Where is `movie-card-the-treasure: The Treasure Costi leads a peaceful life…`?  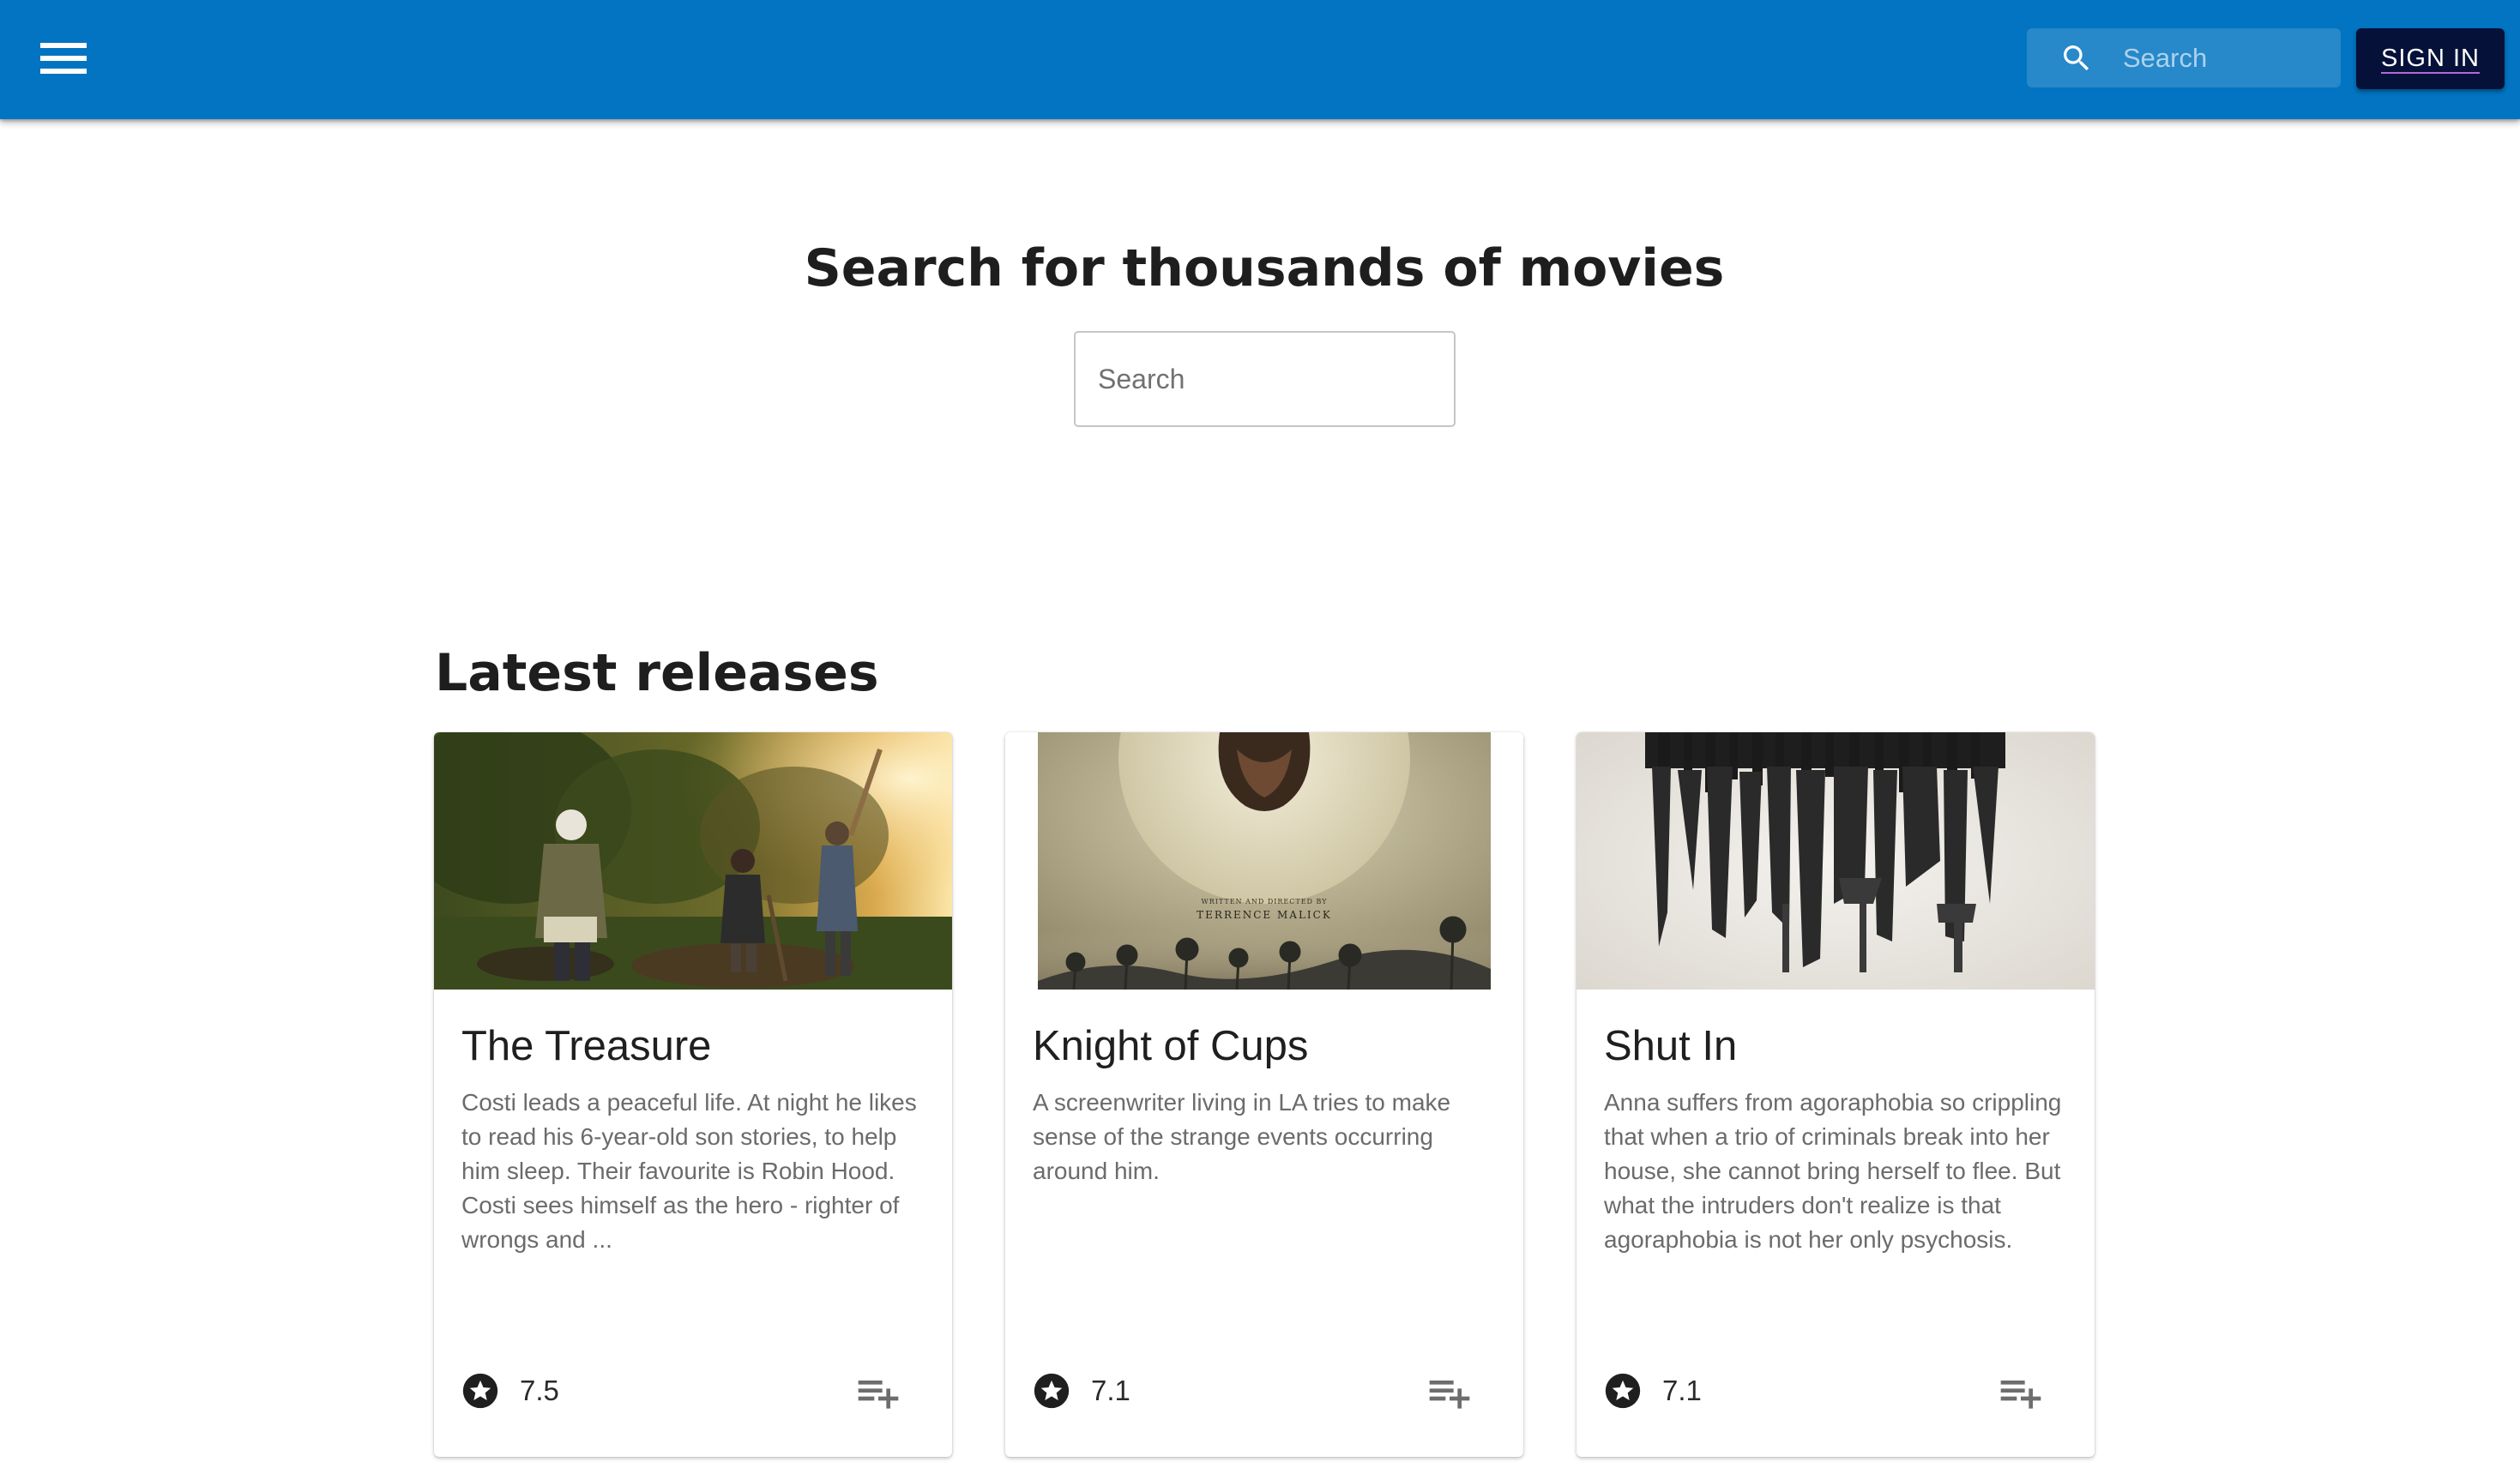
movie-card-the-treasure: The Treasure Costi leads a peaceful life… is located at coordinates (693, 1094).